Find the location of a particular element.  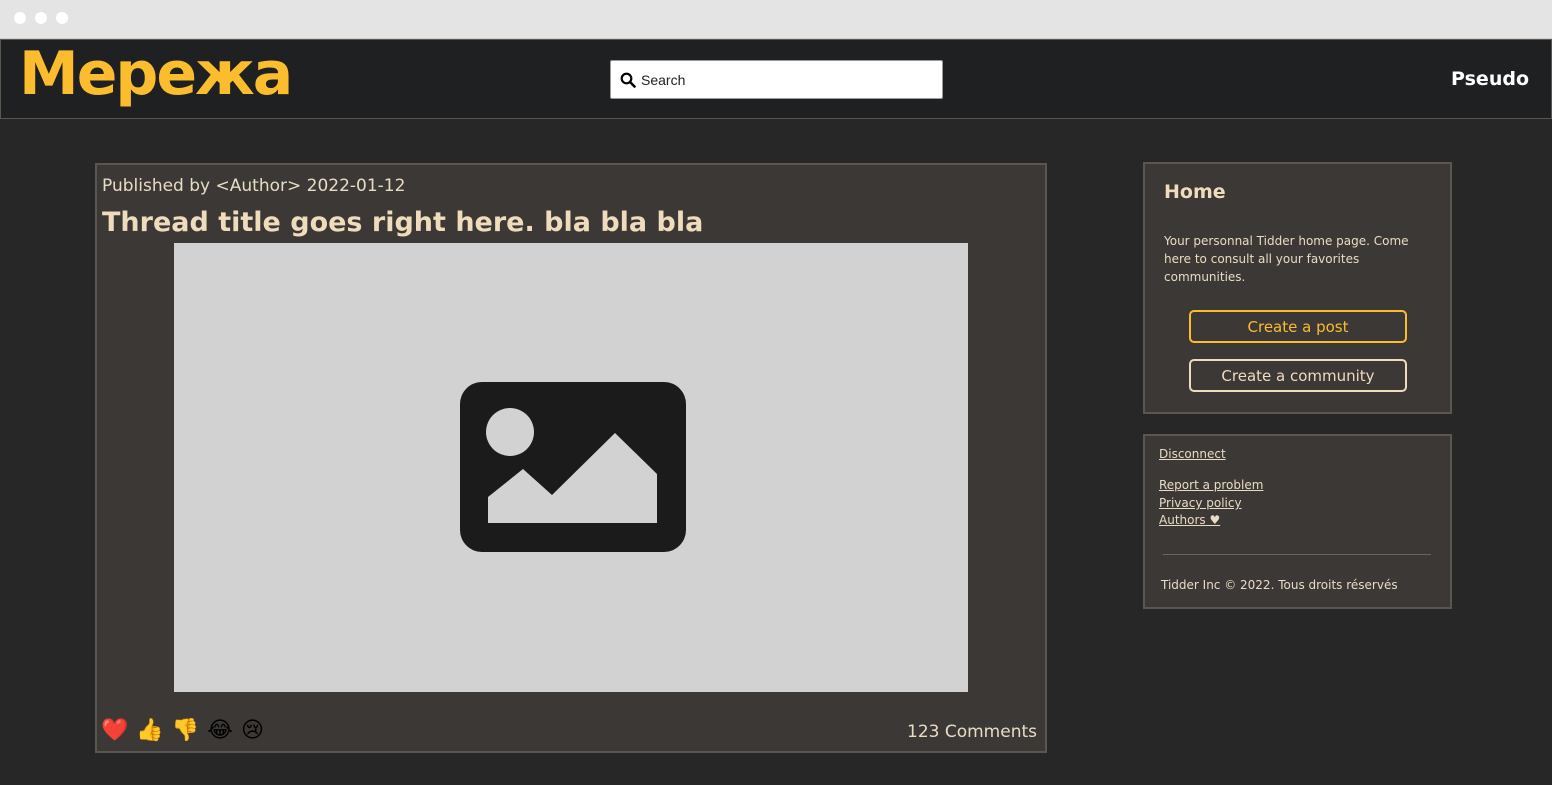

crying-reaction-icon: 😢 is located at coordinates (252, 731).